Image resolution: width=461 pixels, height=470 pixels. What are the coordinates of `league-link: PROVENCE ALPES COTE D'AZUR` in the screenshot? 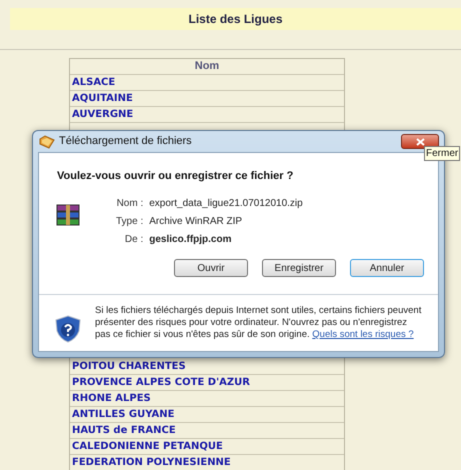 It's located at (161, 382).